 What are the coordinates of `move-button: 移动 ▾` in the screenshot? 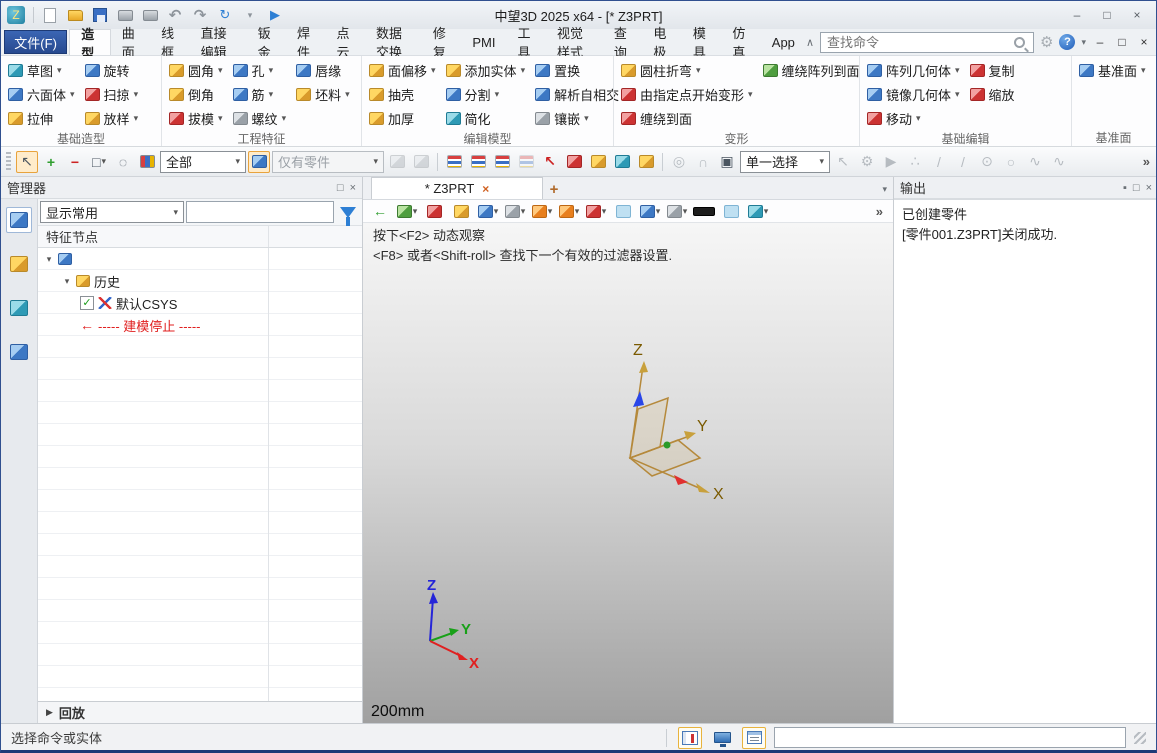 It's located at (913, 118).